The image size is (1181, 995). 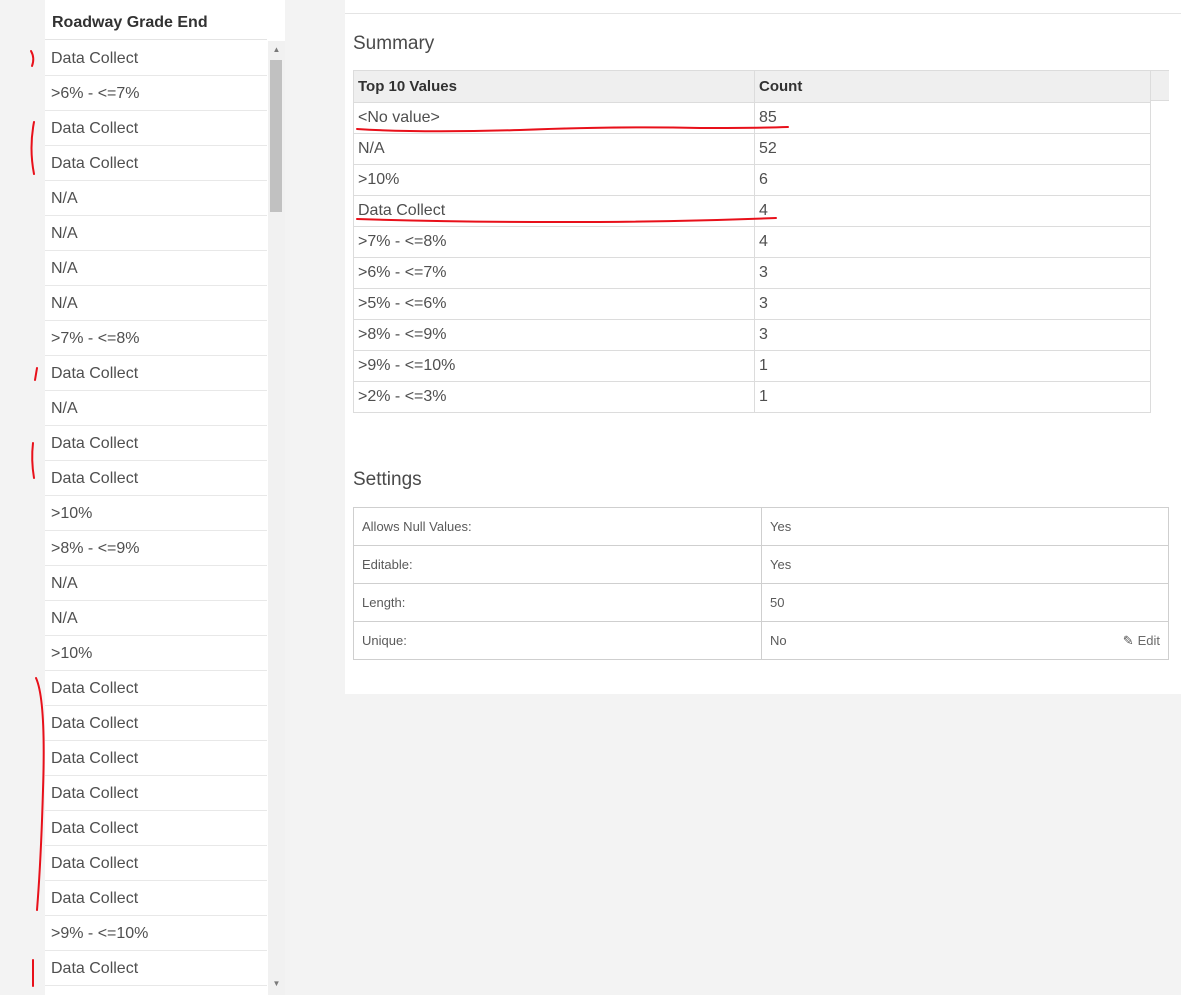 I want to click on value-cell: <No value>, so click(x=554, y=118).